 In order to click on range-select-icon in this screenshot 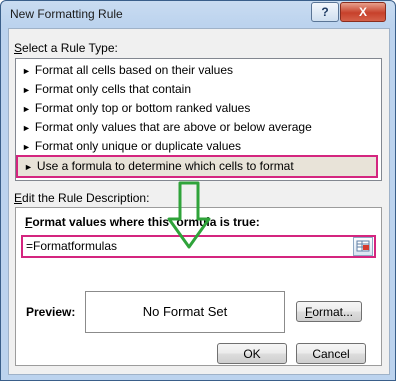, I will do `click(363, 246)`.